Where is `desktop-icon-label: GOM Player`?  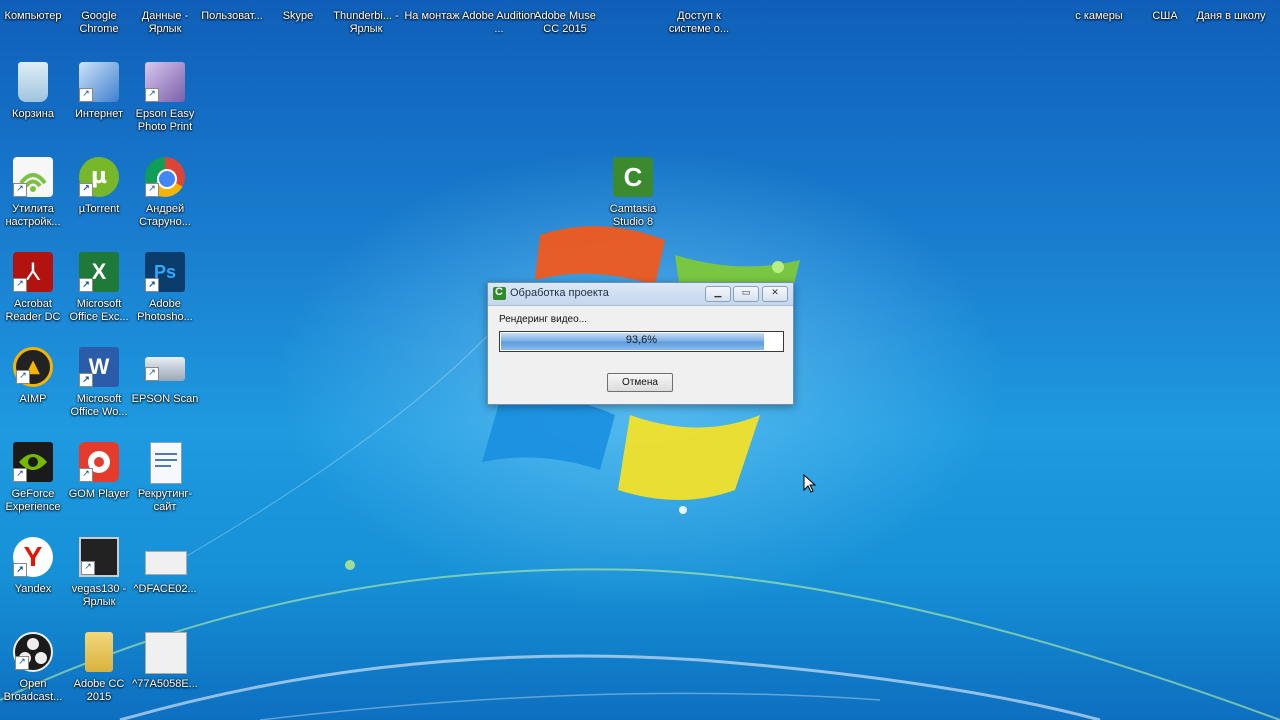
desktop-icon-label: GOM Player is located at coordinates (99, 494).